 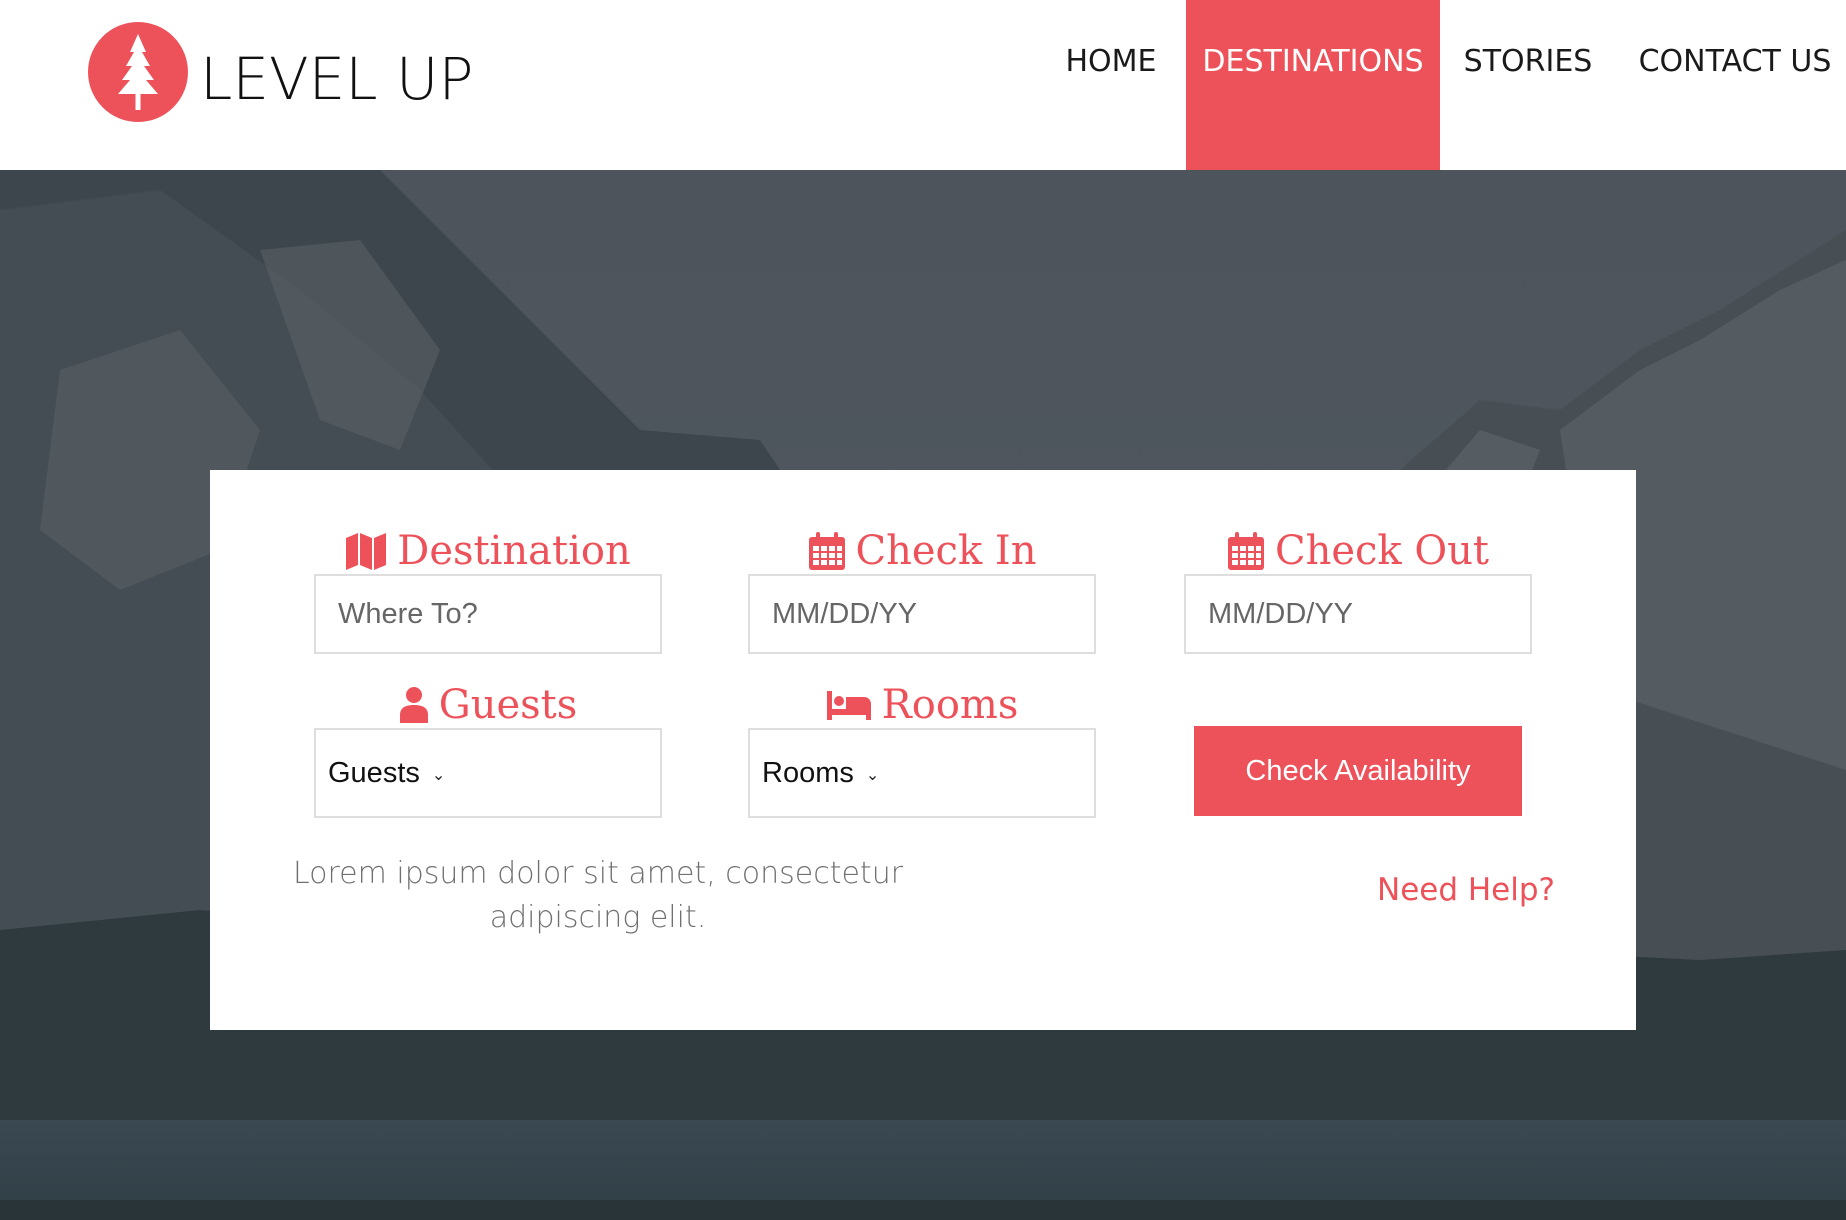 What do you see at coordinates (413, 705) in the screenshot?
I see `user-icon` at bounding box center [413, 705].